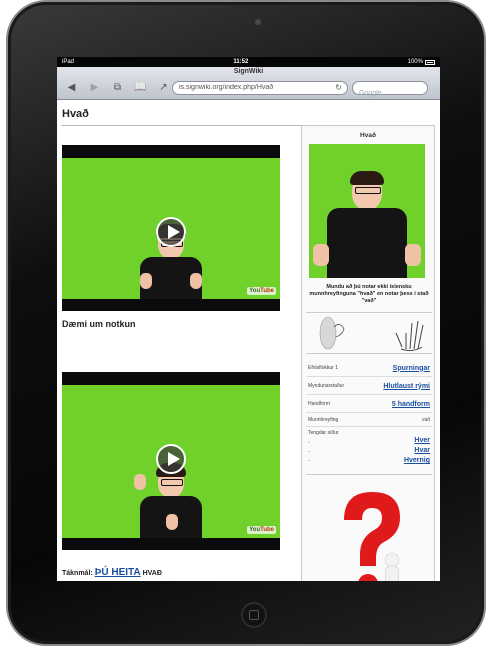  Describe the element at coordinates (99, 324) in the screenshot. I see `section-heading: Dæmi um notkun` at that location.